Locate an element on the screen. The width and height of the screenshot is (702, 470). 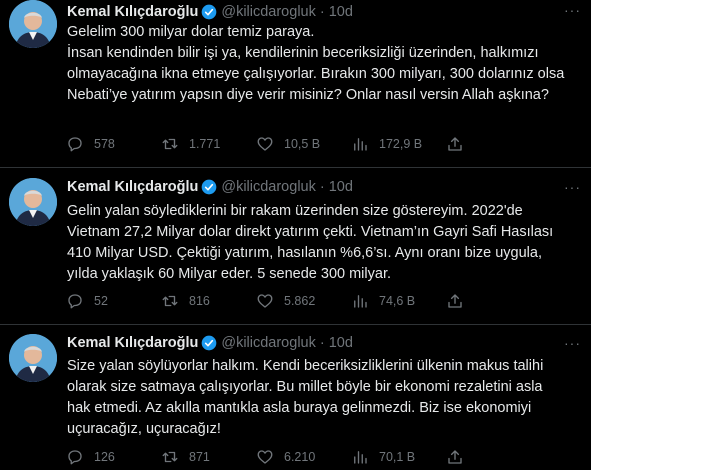
reply-count: 126 is located at coordinates (104, 457).